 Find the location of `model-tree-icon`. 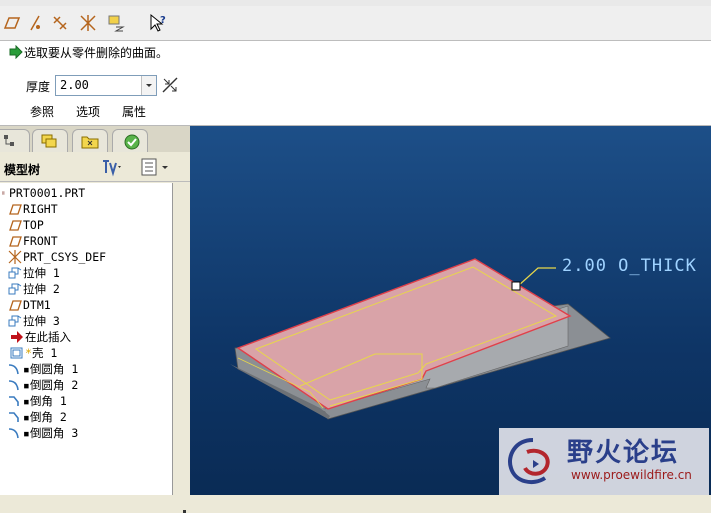

model-tree-icon is located at coordinates (9, 140).